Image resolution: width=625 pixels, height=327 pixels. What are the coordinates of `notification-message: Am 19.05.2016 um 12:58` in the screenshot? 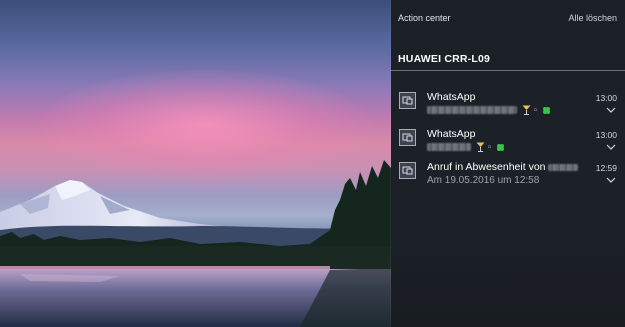 It's located at (483, 180).